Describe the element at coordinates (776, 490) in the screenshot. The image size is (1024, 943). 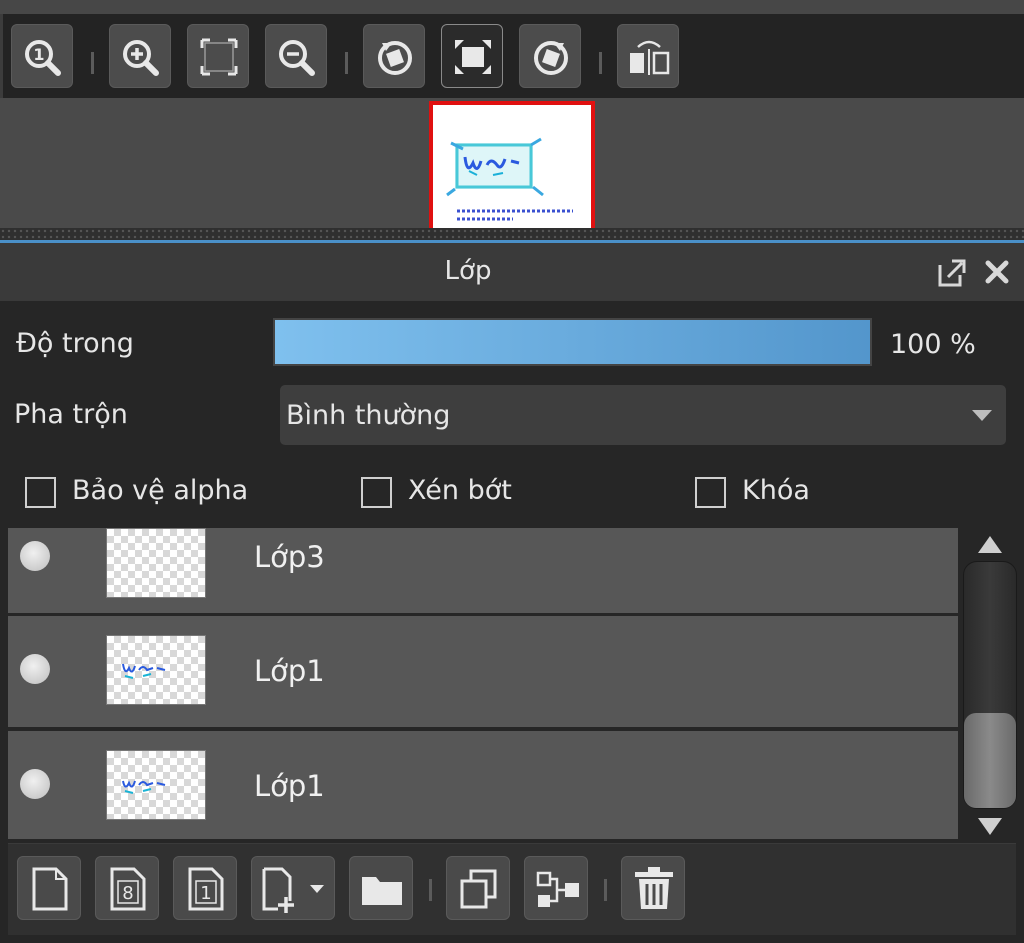
I see `lock-label: Khóa` at that location.